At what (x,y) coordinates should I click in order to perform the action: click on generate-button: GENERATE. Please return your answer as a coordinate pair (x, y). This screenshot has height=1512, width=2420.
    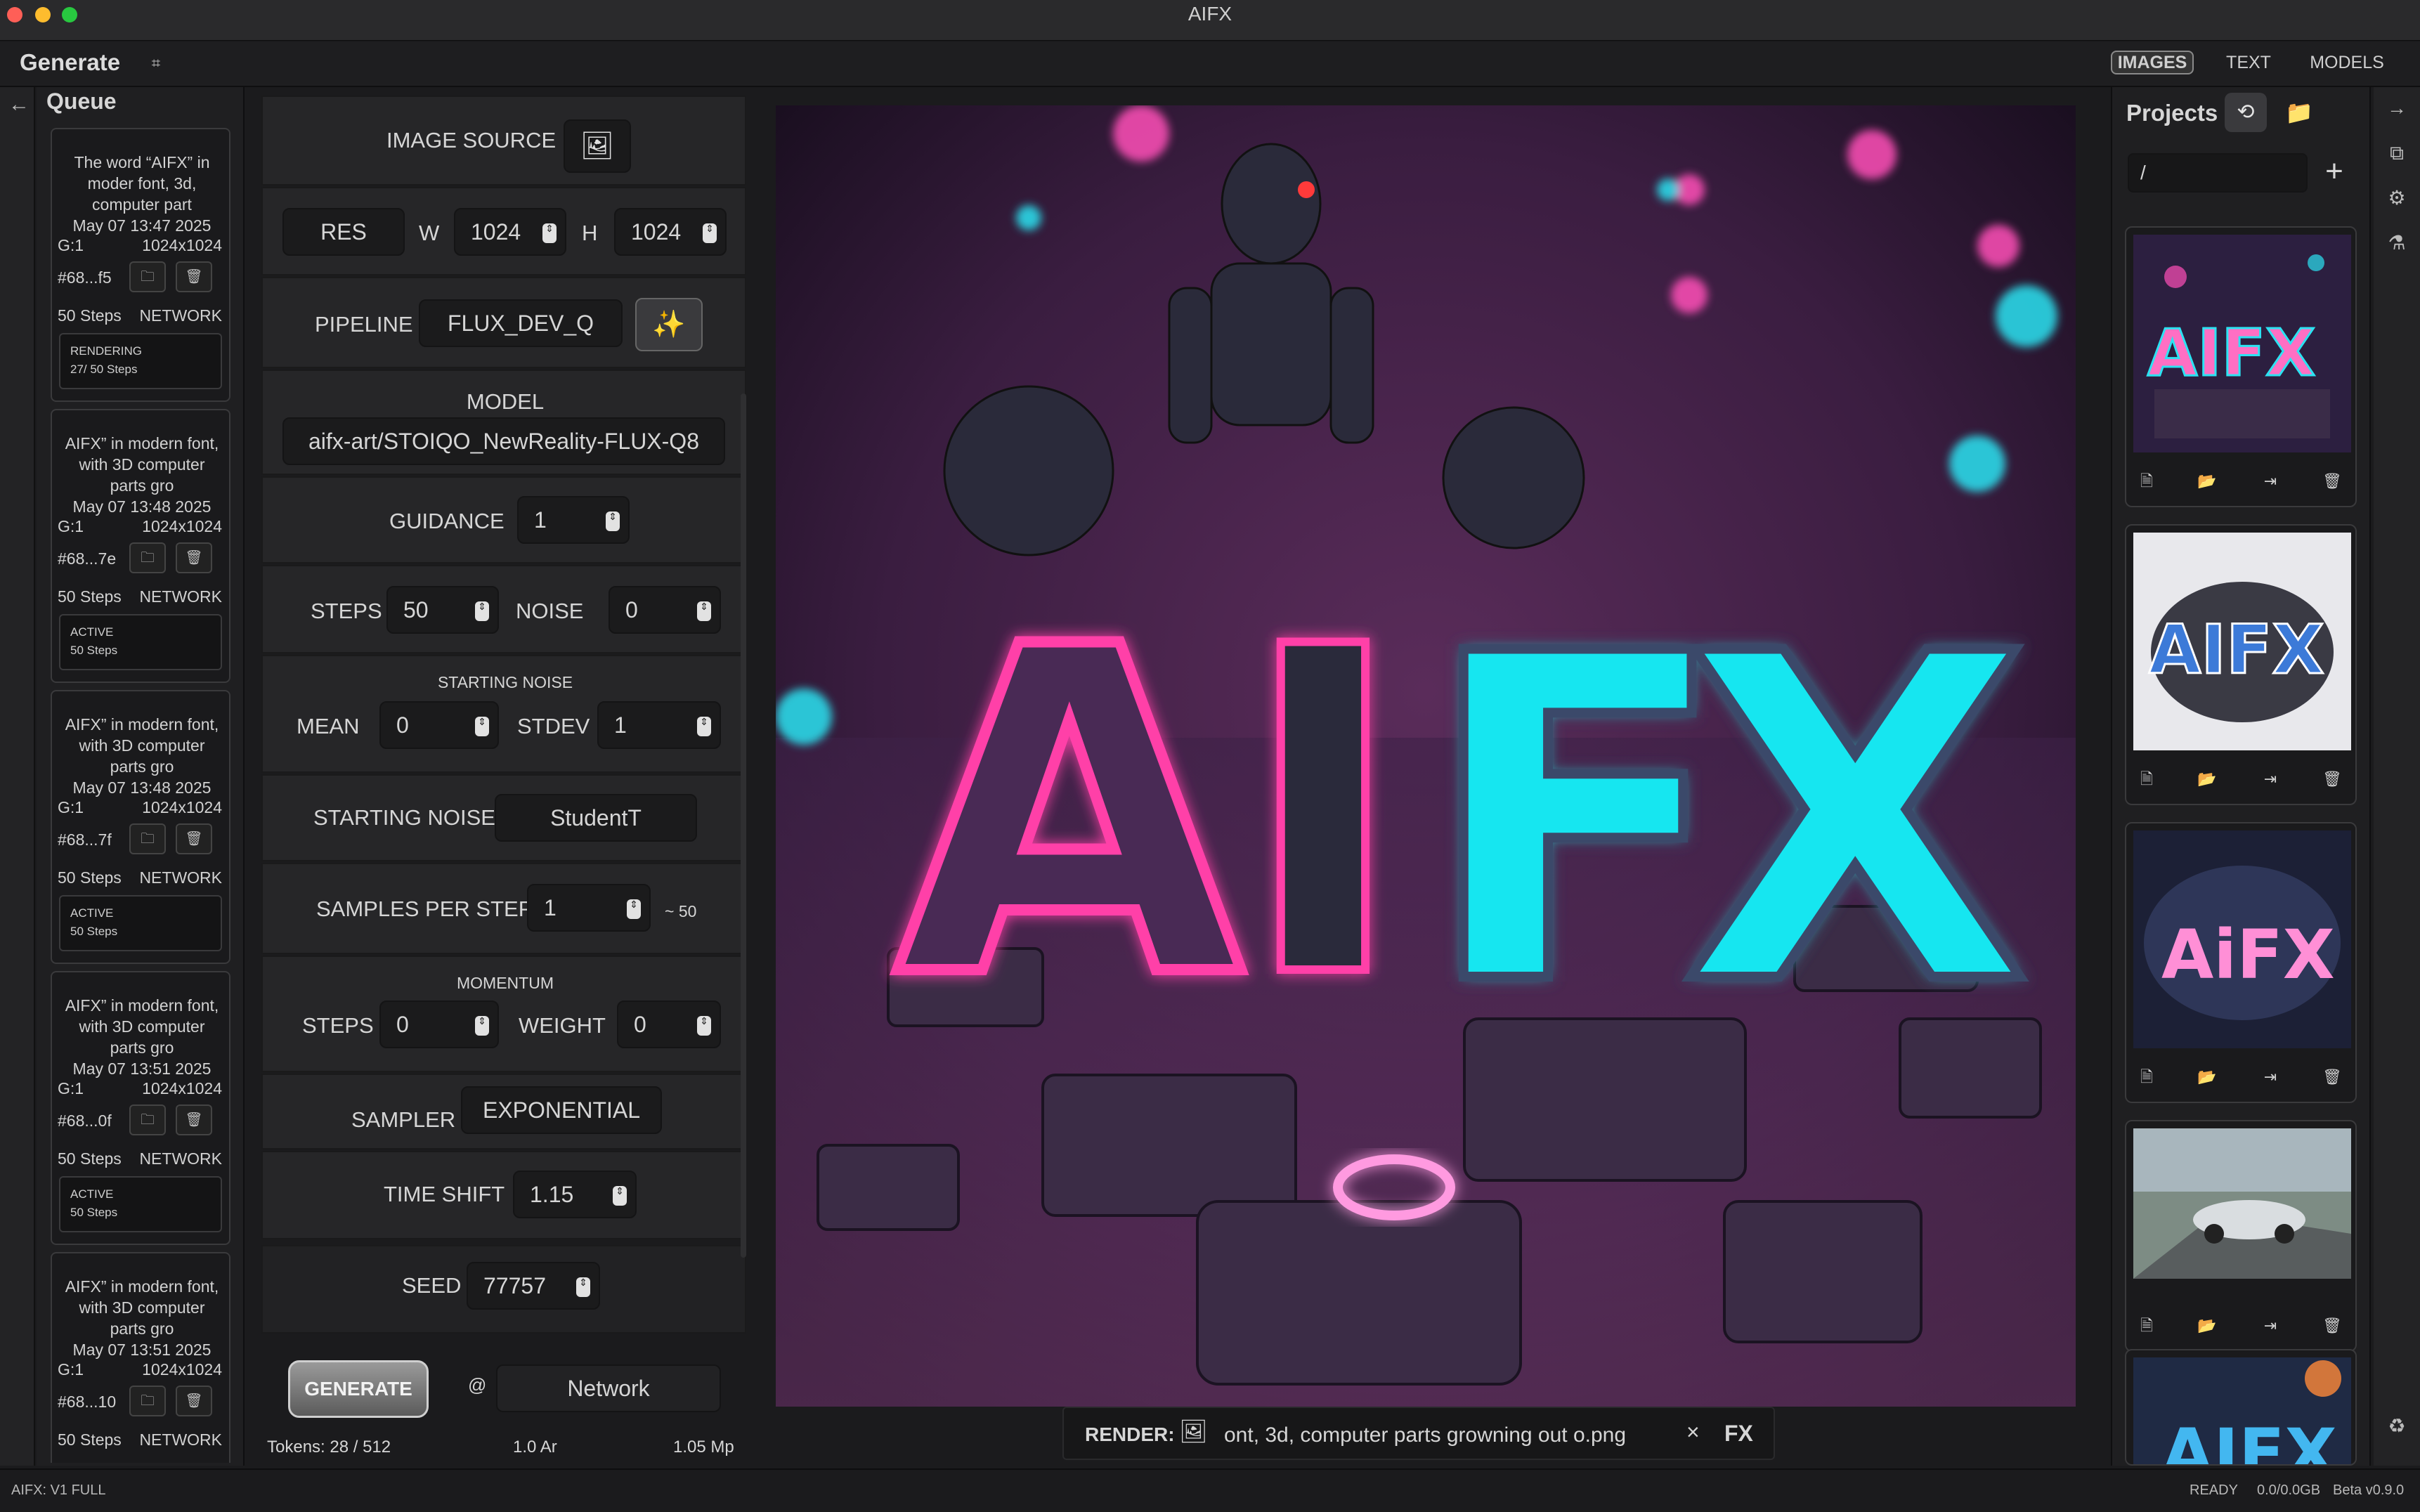
    Looking at the image, I should click on (358, 1389).